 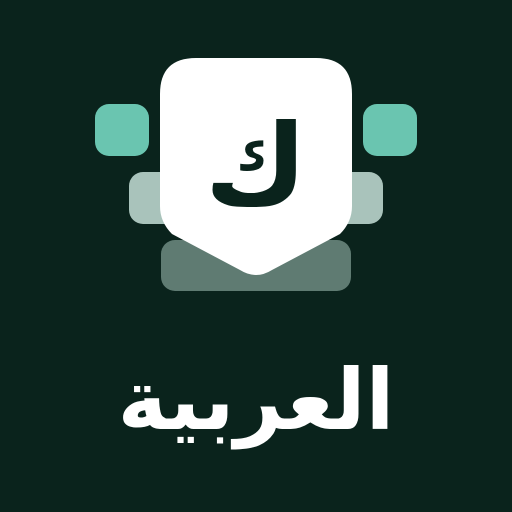 What do you see at coordinates (256, 166) in the screenshot?
I see `key-letter: ك` at bounding box center [256, 166].